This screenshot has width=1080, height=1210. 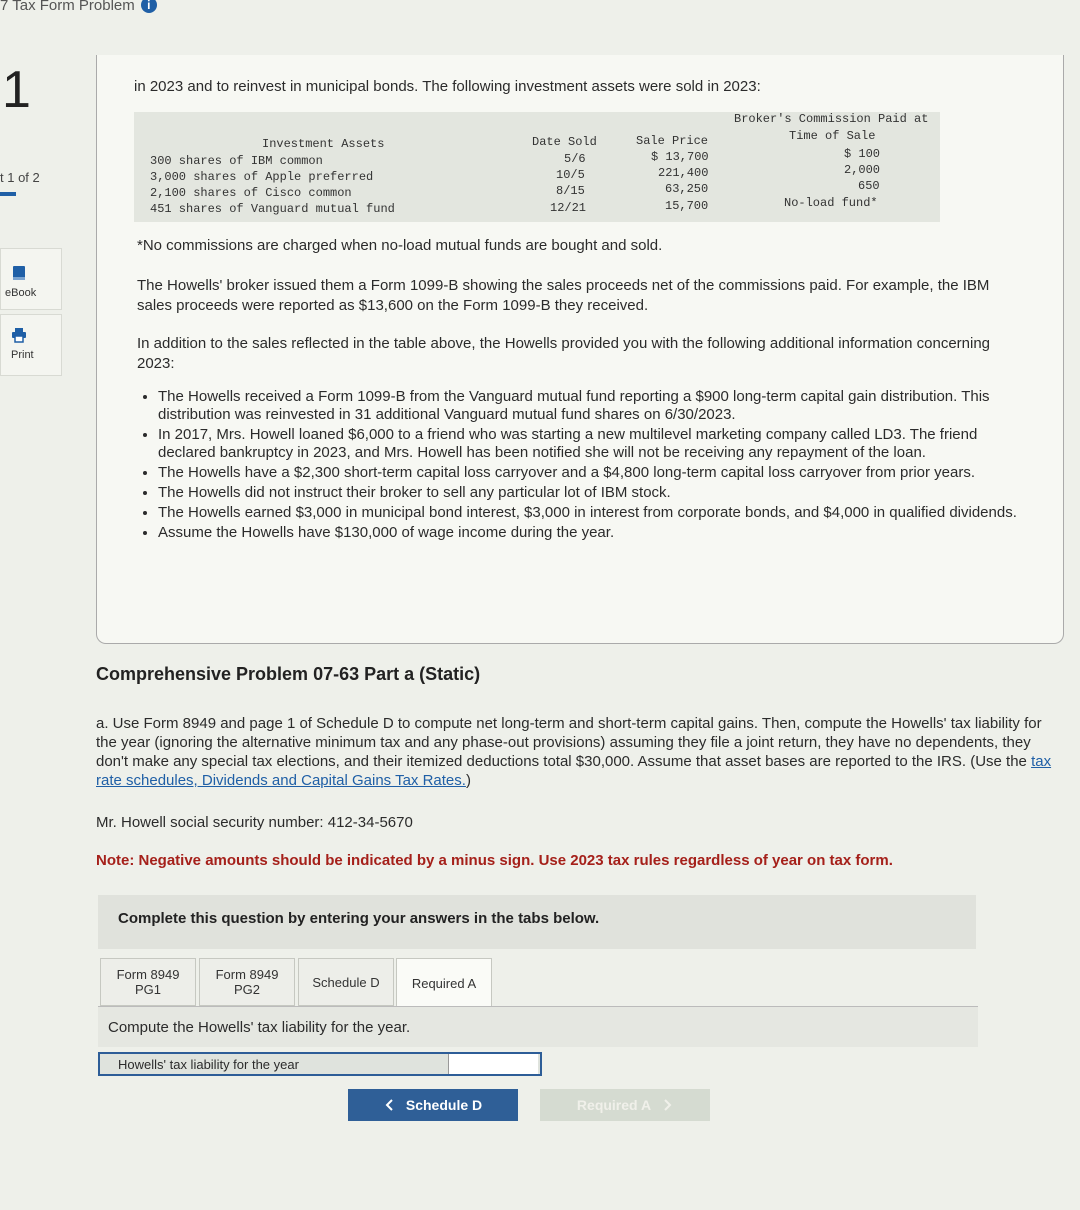 I want to click on col-header-date: Date Sold, so click(x=564, y=142).